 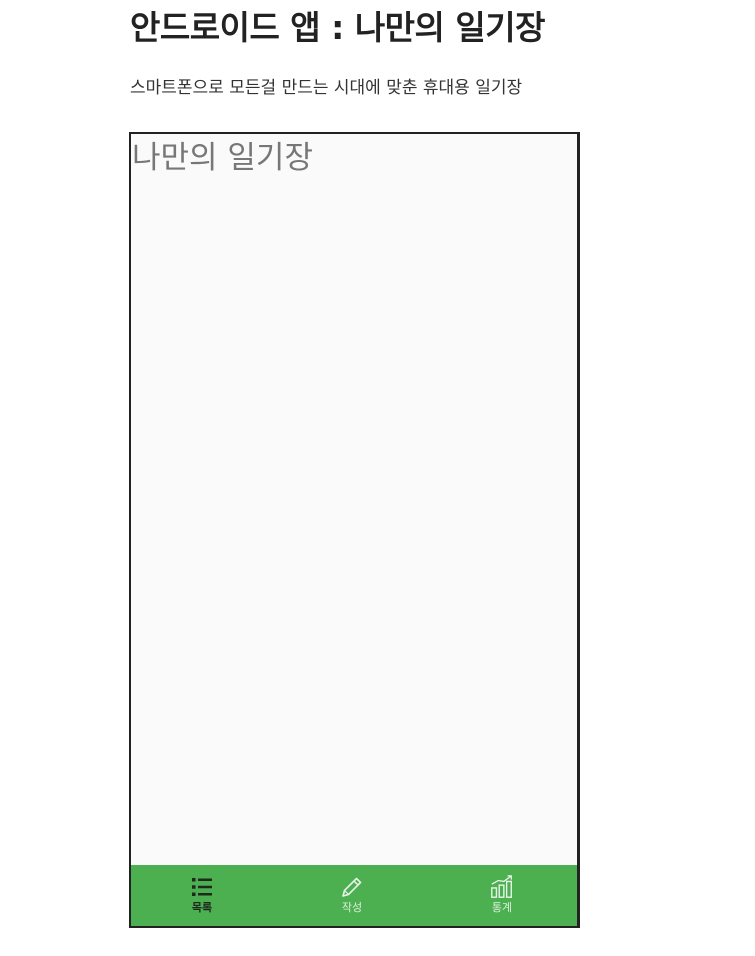 What do you see at coordinates (202, 907) in the screenshot?
I see `nav-item-list-label: 목록` at bounding box center [202, 907].